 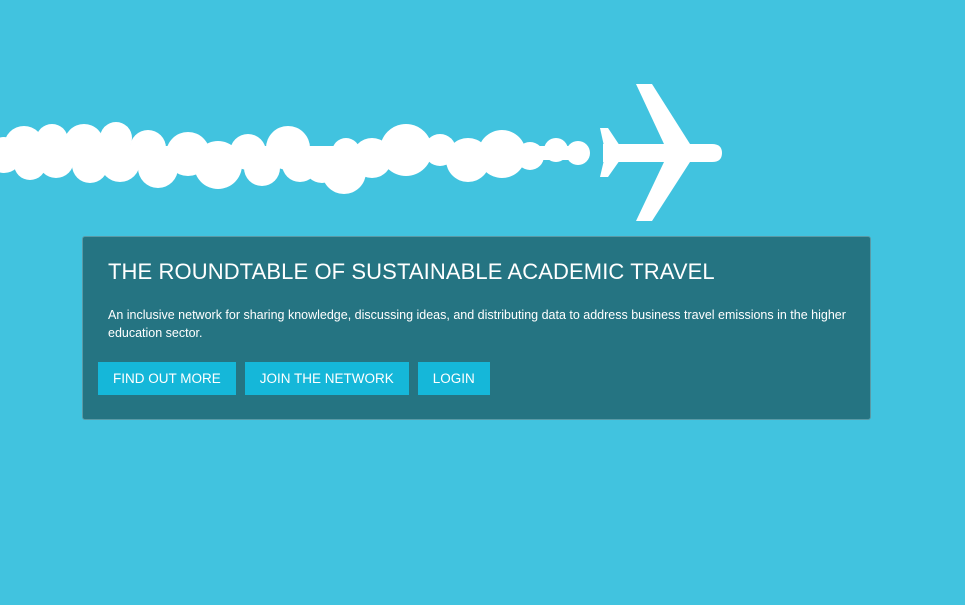 What do you see at coordinates (167, 378) in the screenshot?
I see `find-out-more-button: FIND OUT MORE` at bounding box center [167, 378].